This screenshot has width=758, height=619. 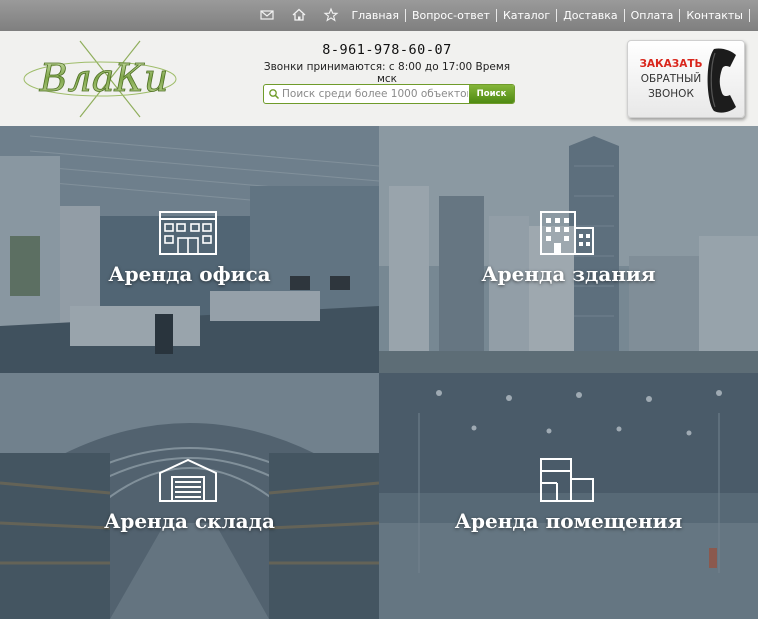 I want to click on callback-button: ЗАКАЗАТЬ ОБРАТНЫЙ ЗВОНОК, so click(x=686, y=79).